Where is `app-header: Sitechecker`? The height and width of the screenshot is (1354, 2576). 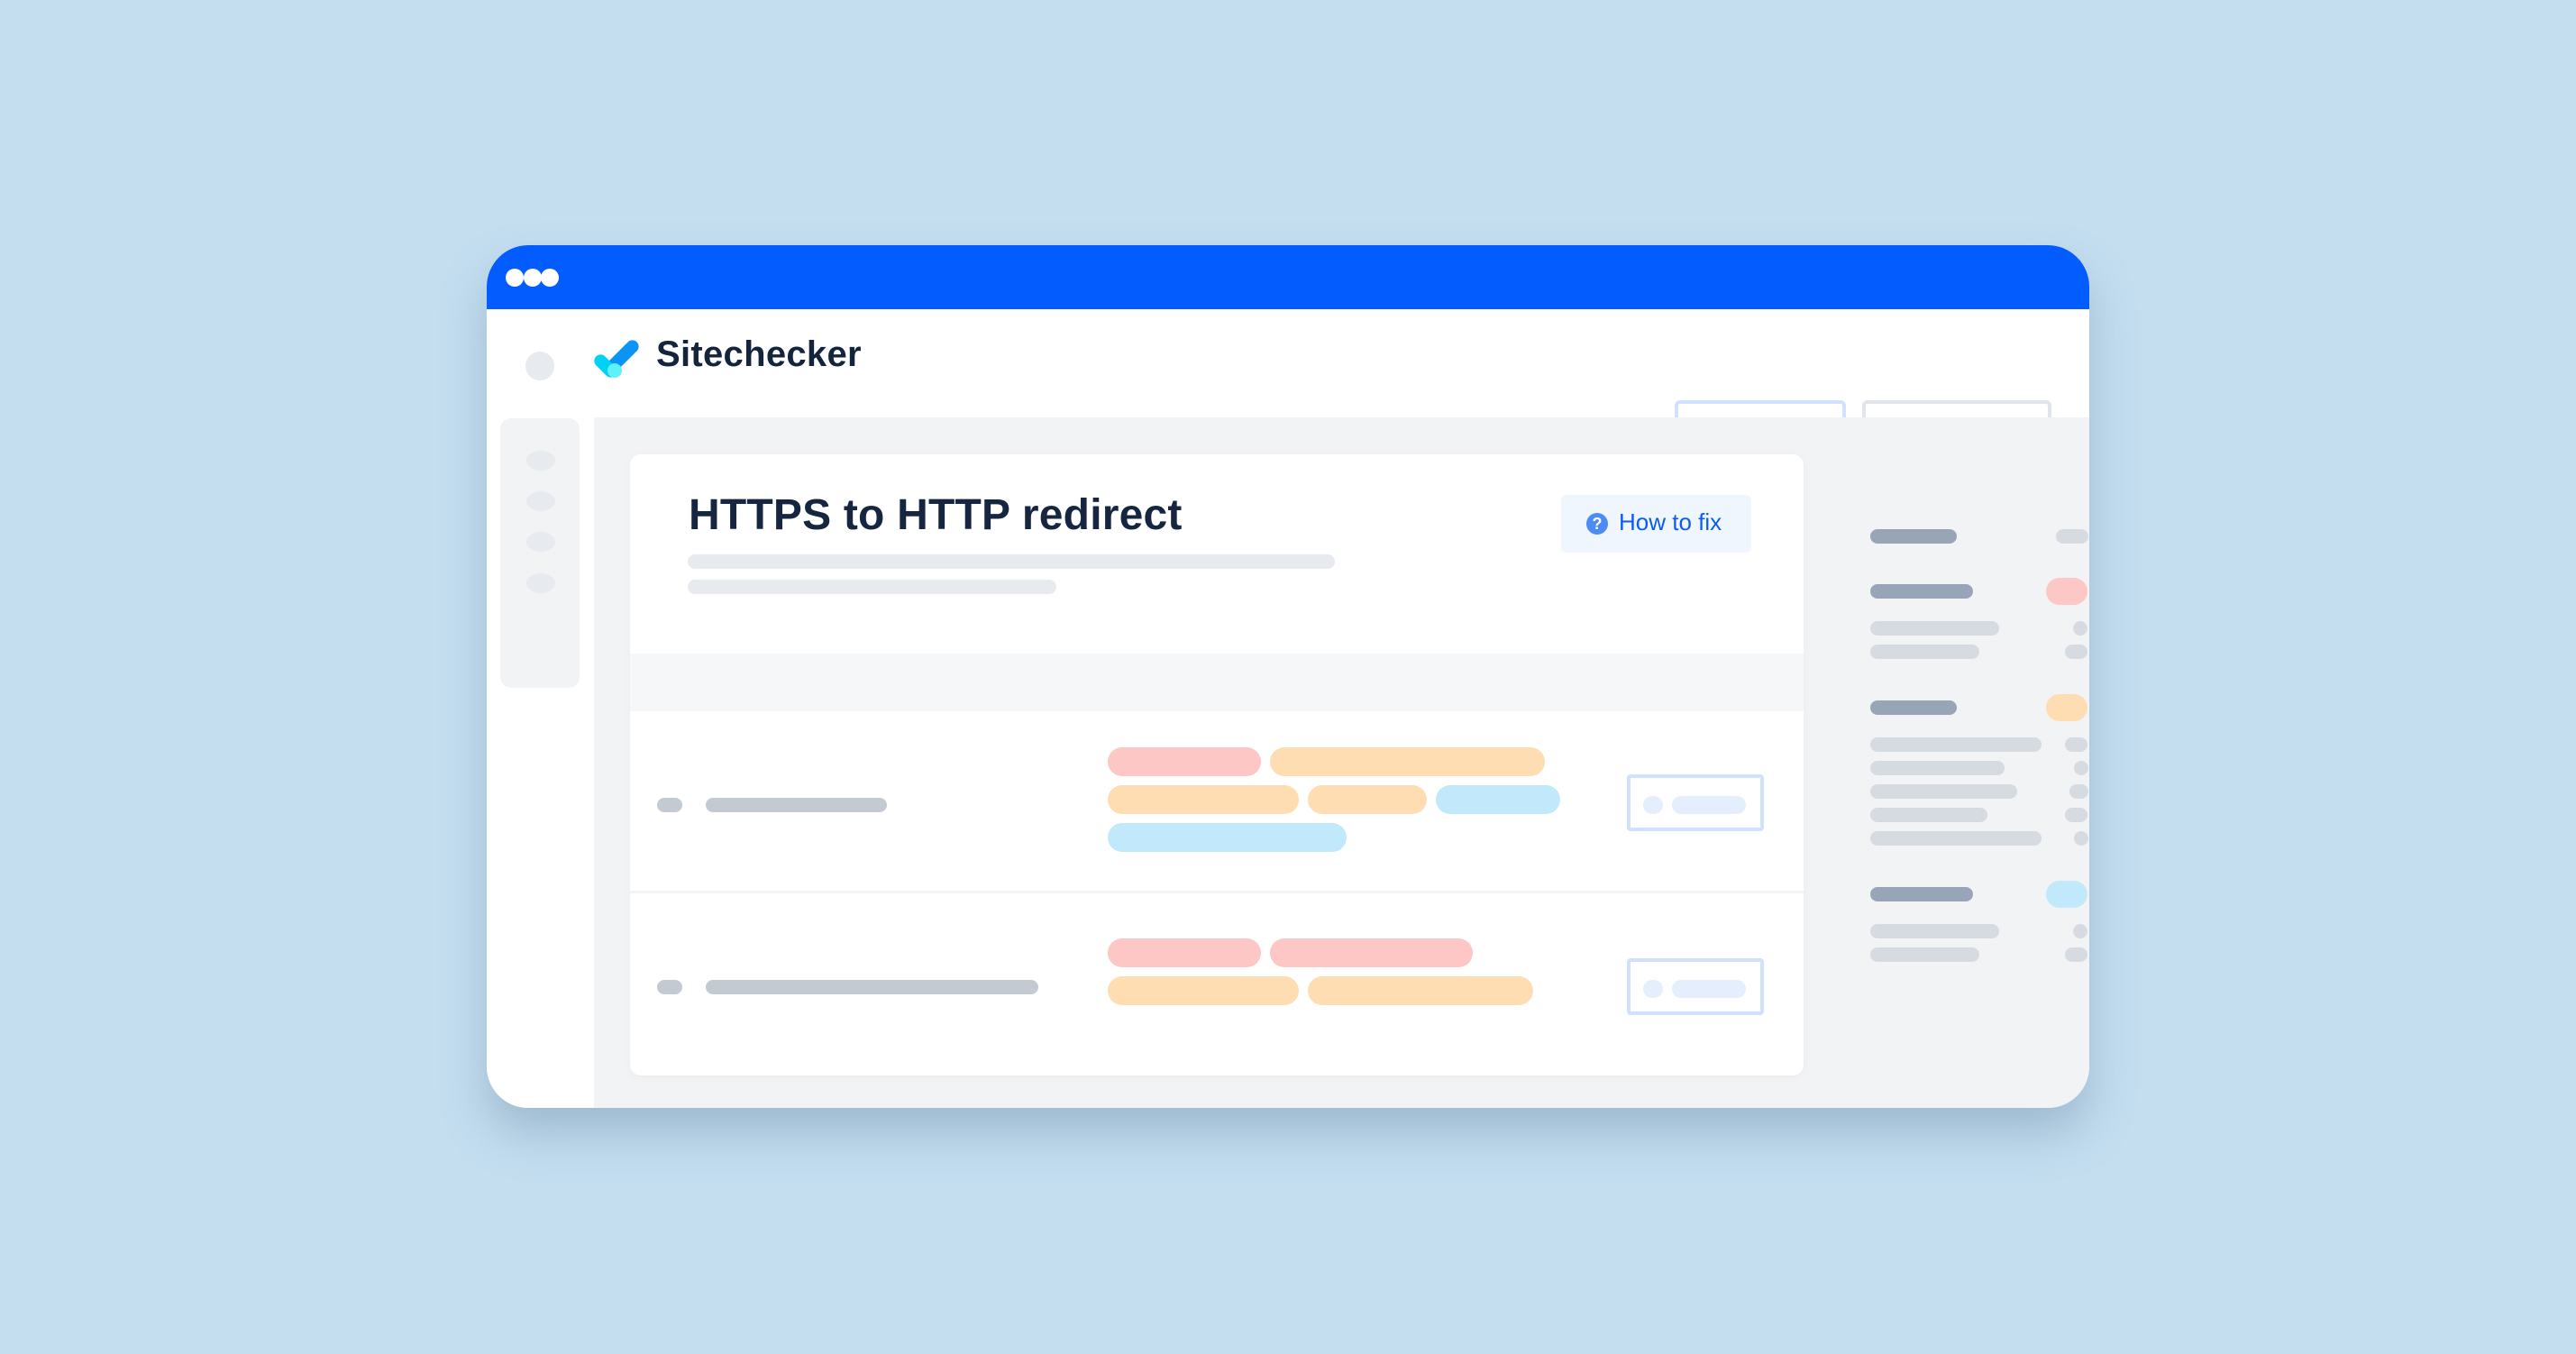
app-header: Sitechecker is located at coordinates (1288, 381).